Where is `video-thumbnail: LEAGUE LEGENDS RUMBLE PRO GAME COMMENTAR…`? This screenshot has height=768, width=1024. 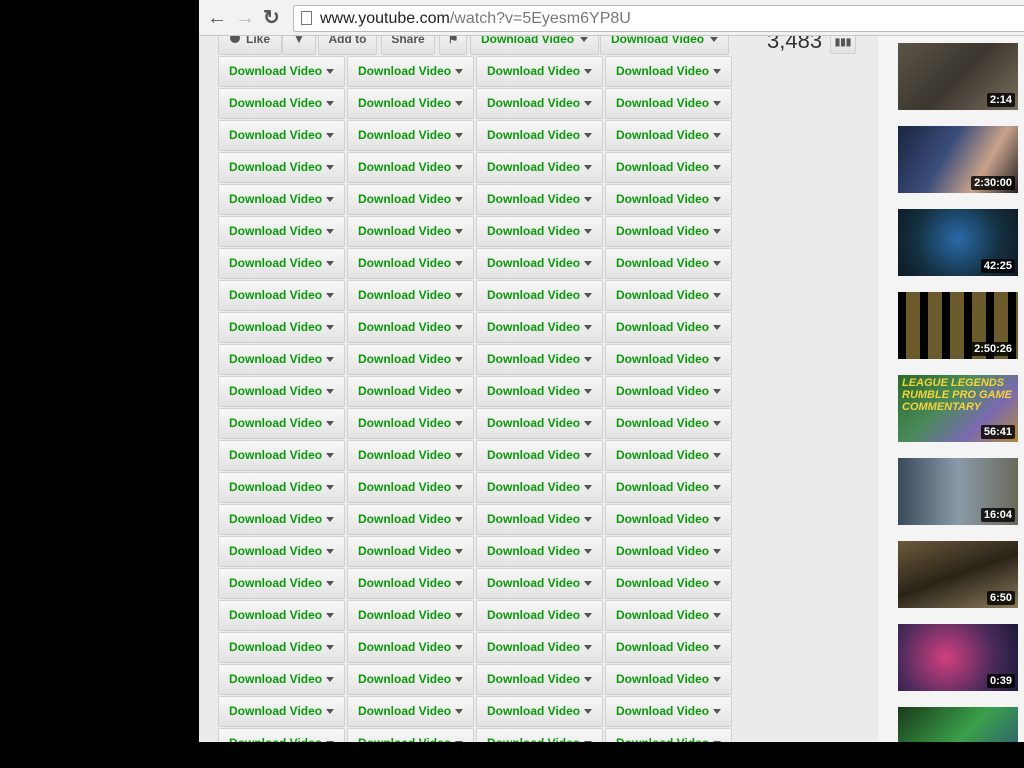
video-thumbnail: LEAGUE LEGENDS RUMBLE PRO GAME COMMENTAR… is located at coordinates (958, 408).